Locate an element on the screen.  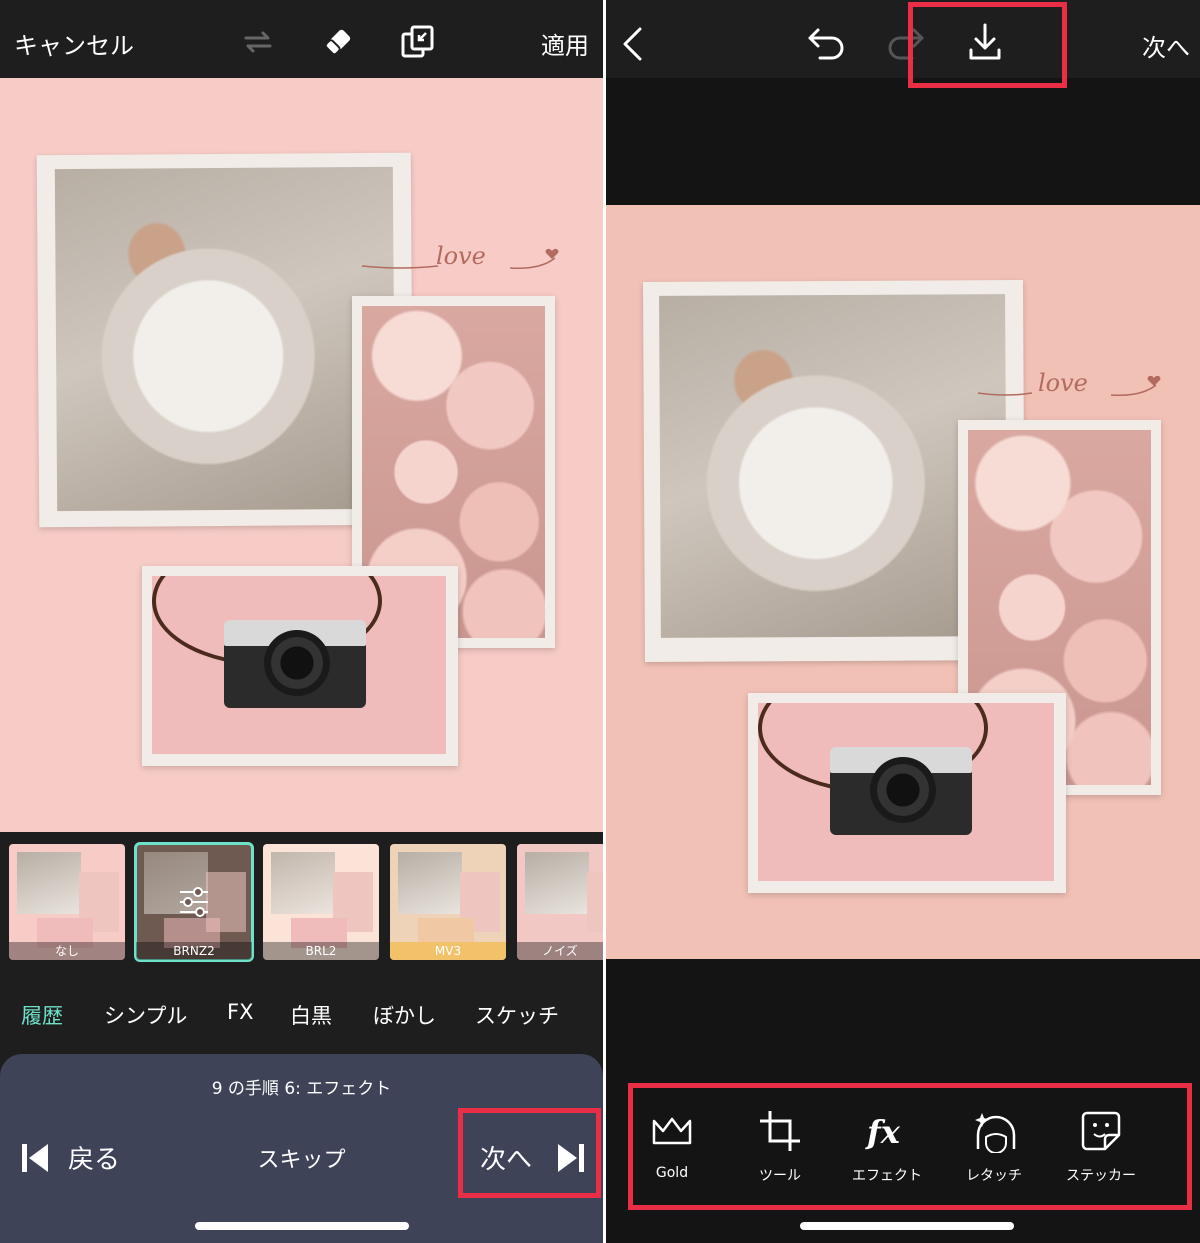
filter-thumb-none: なし is located at coordinates (67, 902).